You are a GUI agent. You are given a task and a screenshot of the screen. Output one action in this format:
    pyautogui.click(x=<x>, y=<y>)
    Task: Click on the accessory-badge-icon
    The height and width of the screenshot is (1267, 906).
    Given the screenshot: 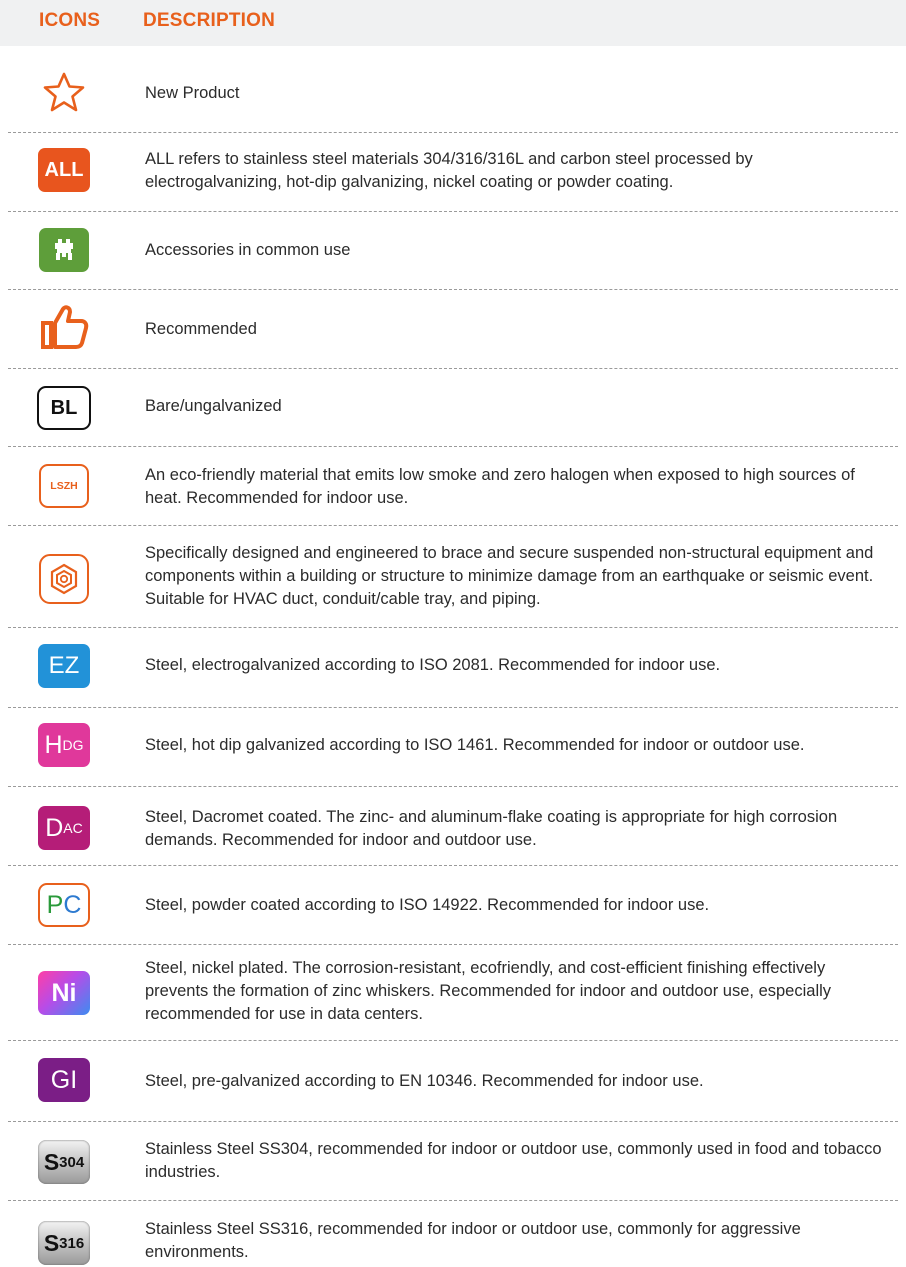 What is the action you would take?
    pyautogui.click(x=64, y=250)
    